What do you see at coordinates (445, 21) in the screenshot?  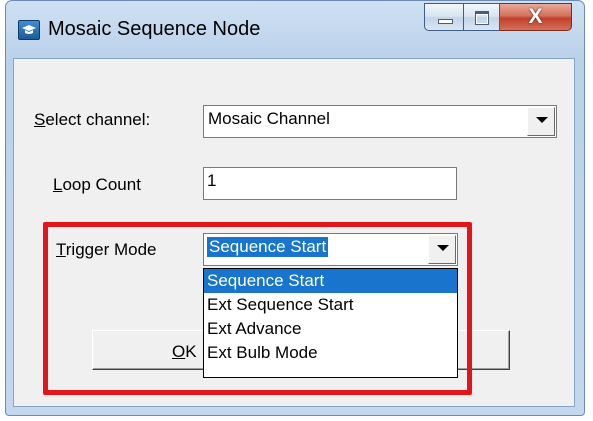 I see `minimize-icon` at bounding box center [445, 21].